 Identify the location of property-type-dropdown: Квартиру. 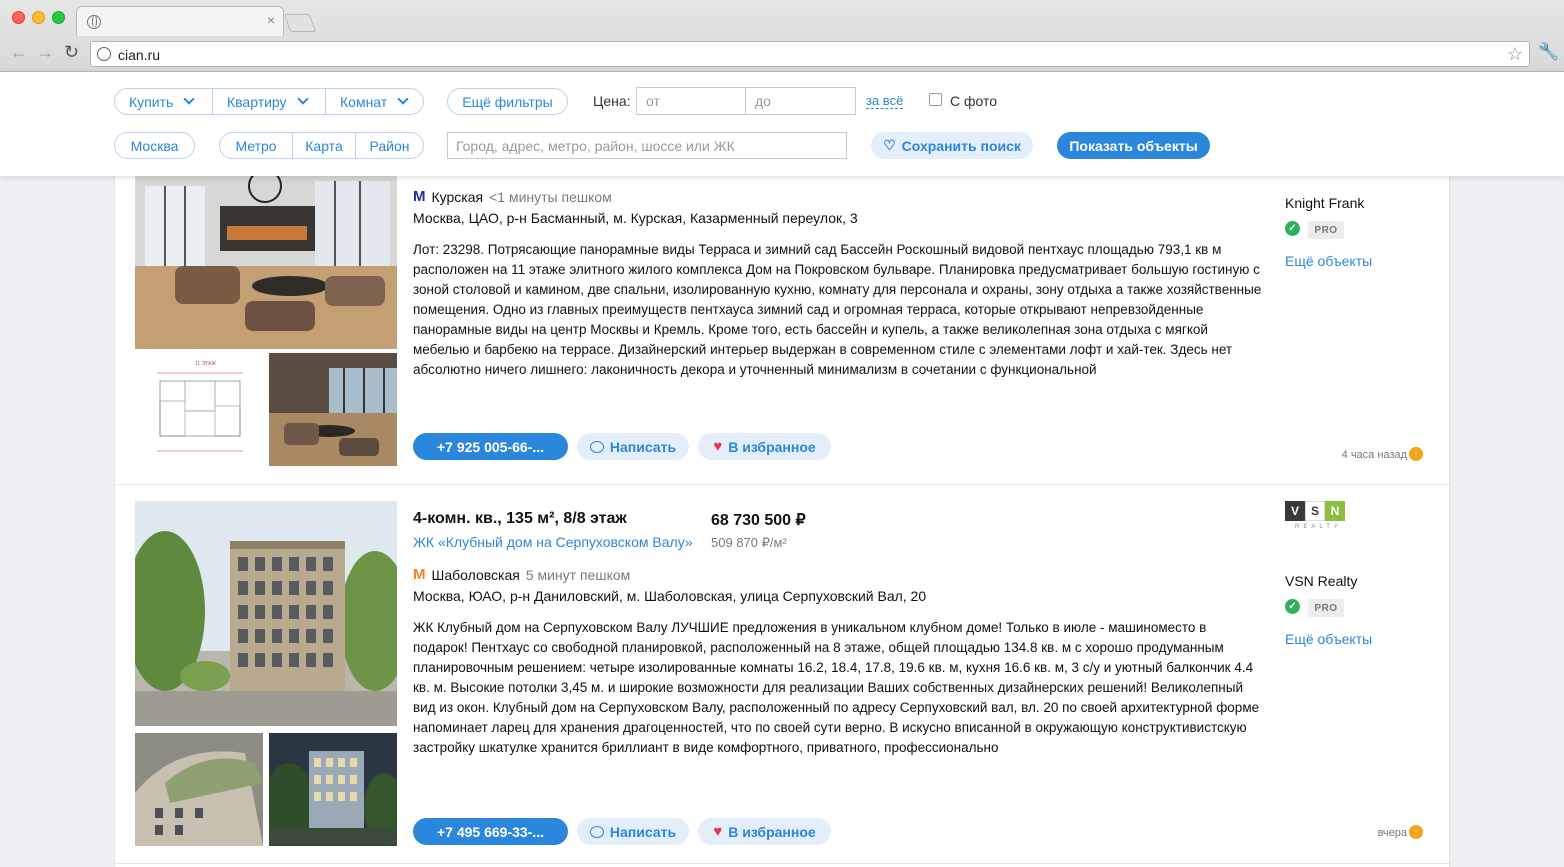
(268, 101).